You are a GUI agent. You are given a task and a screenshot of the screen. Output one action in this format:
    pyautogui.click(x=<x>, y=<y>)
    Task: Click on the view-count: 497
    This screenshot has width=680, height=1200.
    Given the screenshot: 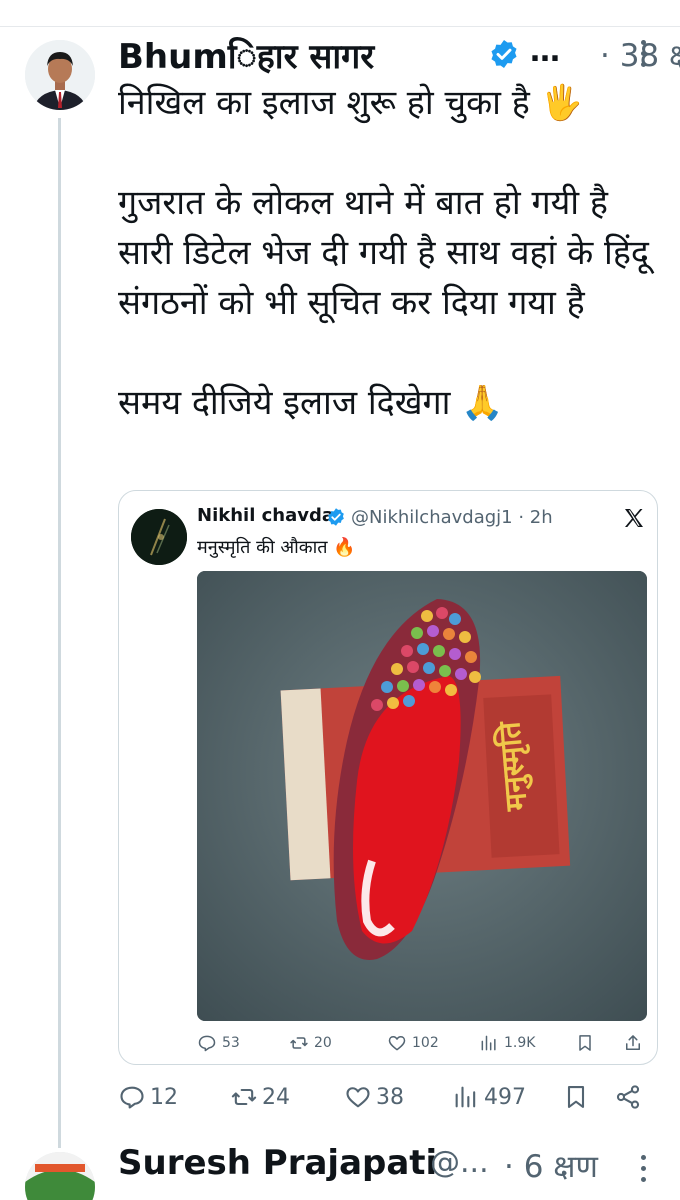 What is the action you would take?
    pyautogui.click(x=505, y=1097)
    